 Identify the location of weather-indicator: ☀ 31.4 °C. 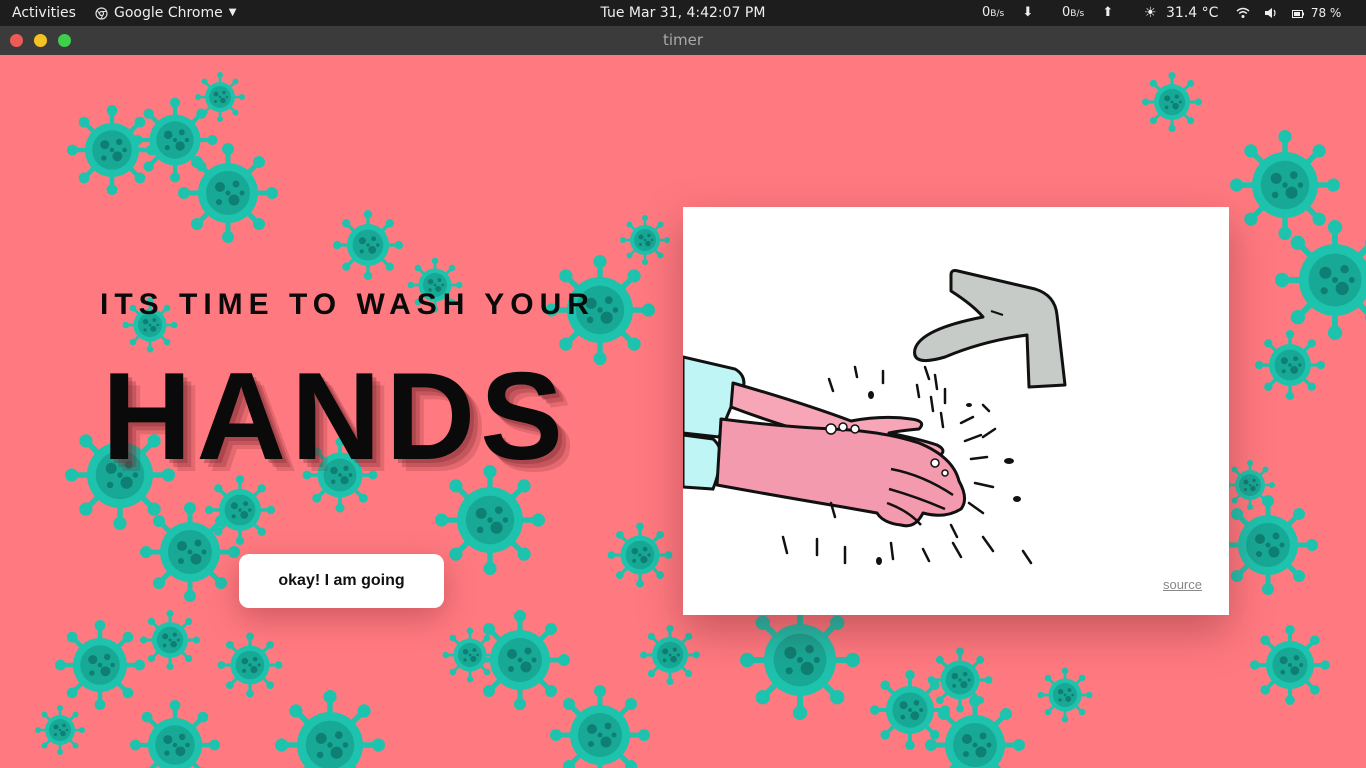
(1181, 13).